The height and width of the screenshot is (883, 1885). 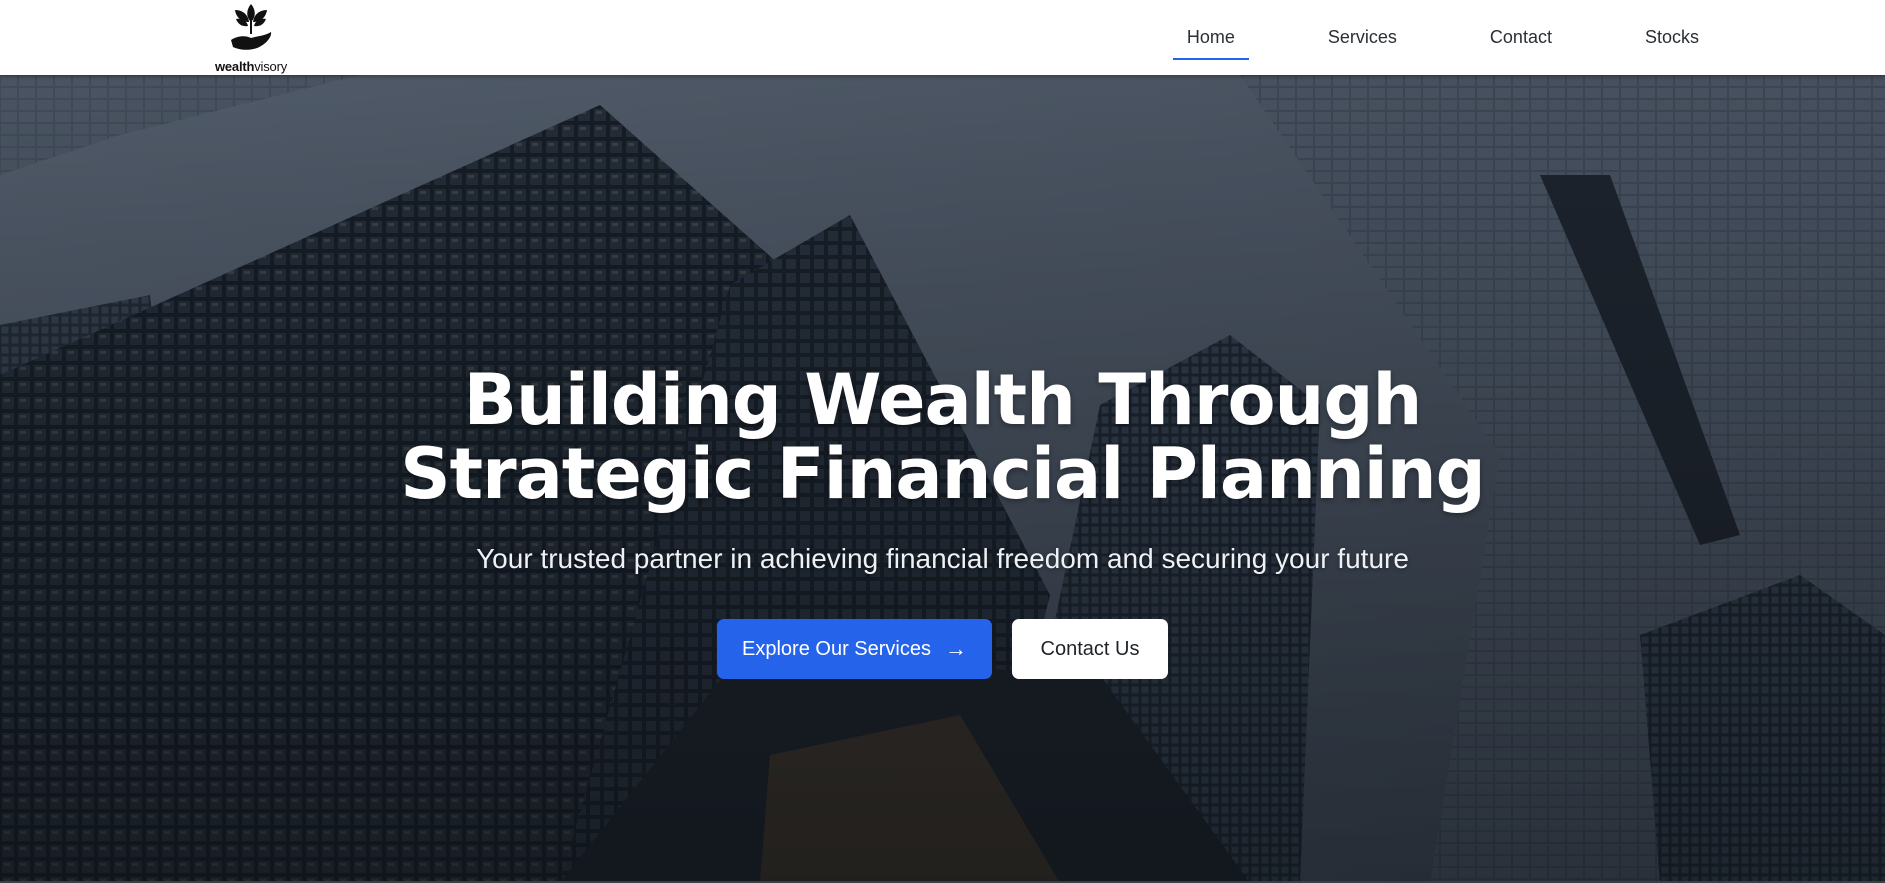 What do you see at coordinates (836, 648) in the screenshot?
I see `explore-services-label: Explore Our Services` at bounding box center [836, 648].